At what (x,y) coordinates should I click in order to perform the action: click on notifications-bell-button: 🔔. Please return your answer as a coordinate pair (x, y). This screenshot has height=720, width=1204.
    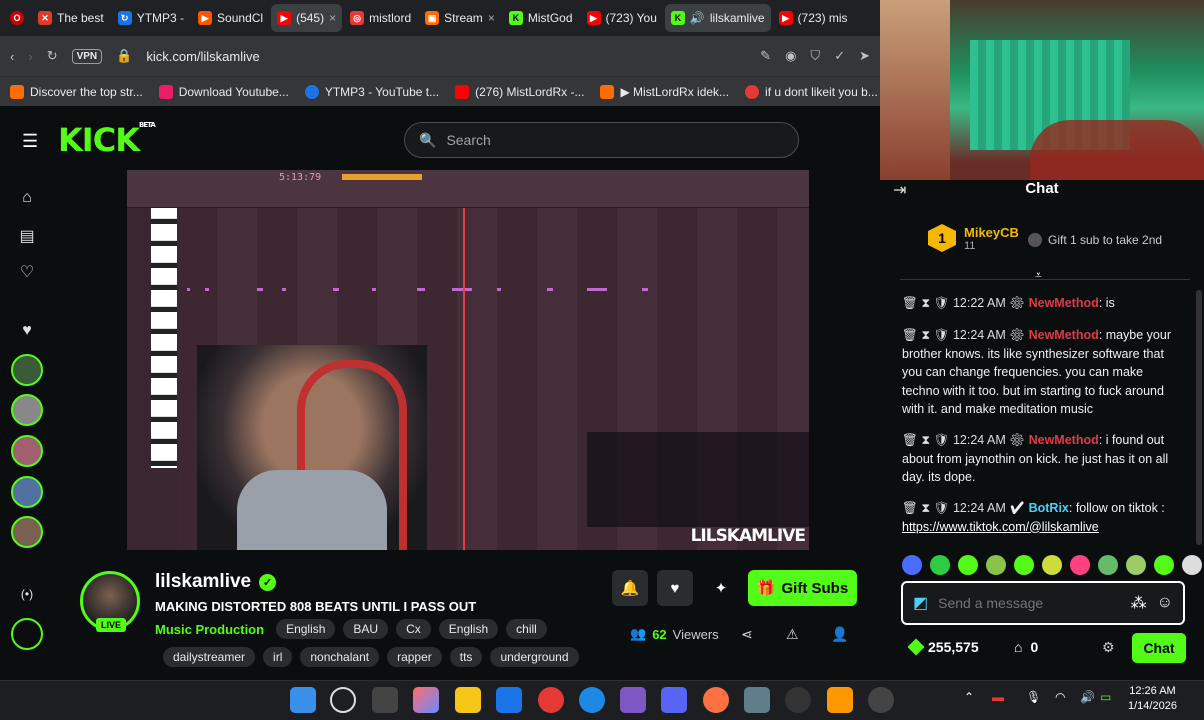
    Looking at the image, I should click on (630, 588).